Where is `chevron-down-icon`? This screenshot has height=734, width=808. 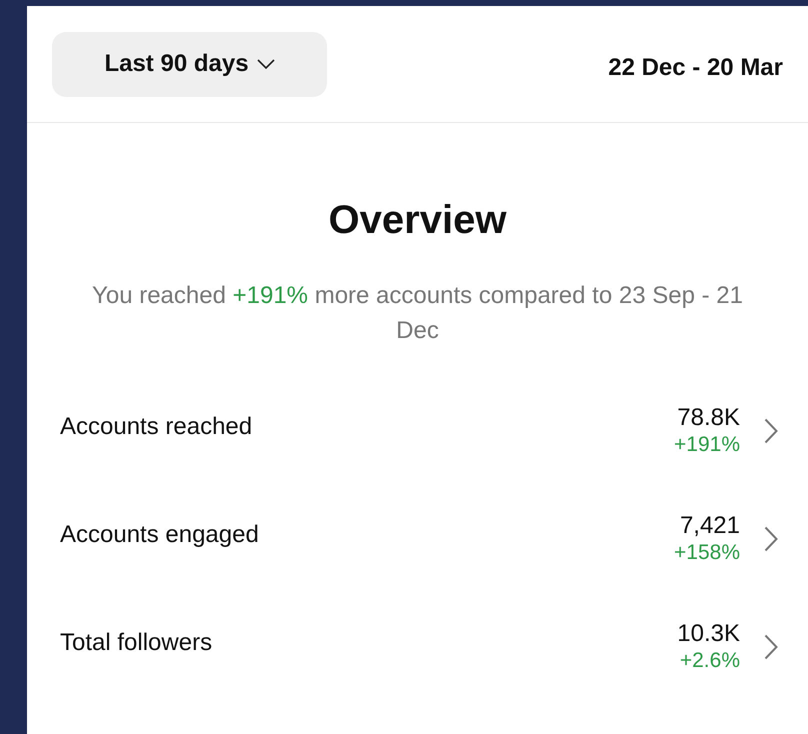
chevron-down-icon is located at coordinates (265, 64).